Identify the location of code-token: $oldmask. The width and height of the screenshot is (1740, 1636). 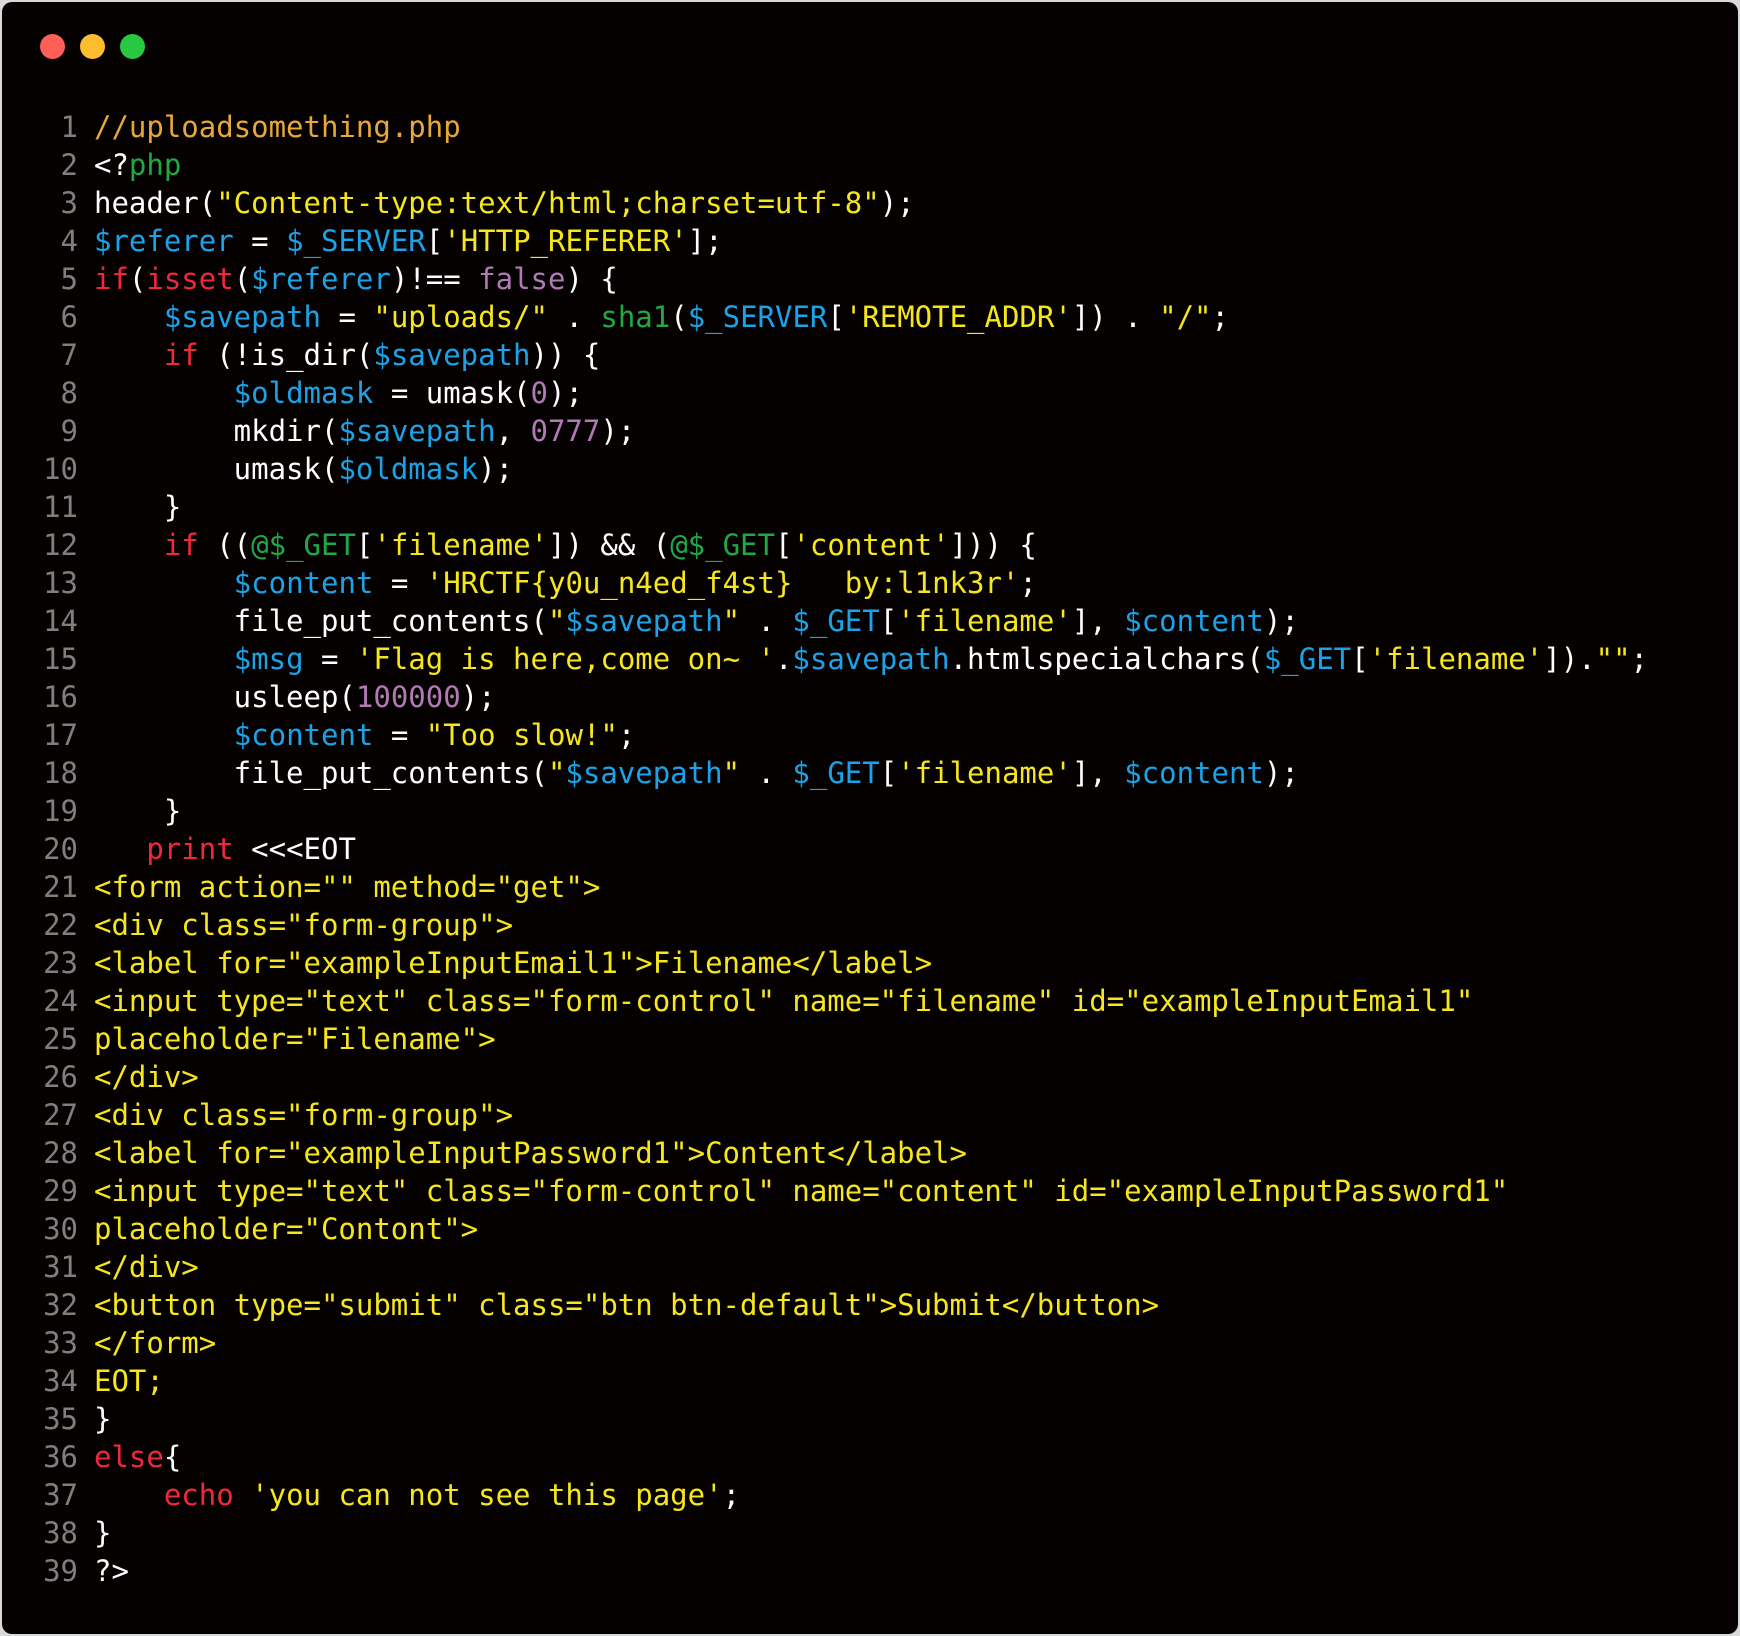
(303, 393).